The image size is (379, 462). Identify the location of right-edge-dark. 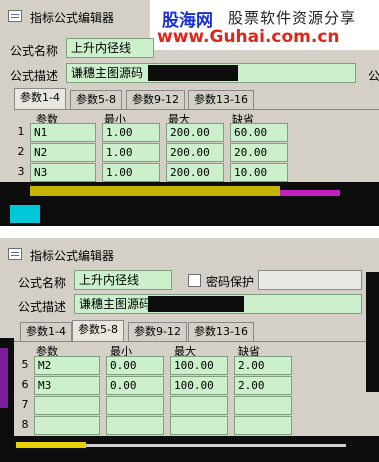
(372, 332).